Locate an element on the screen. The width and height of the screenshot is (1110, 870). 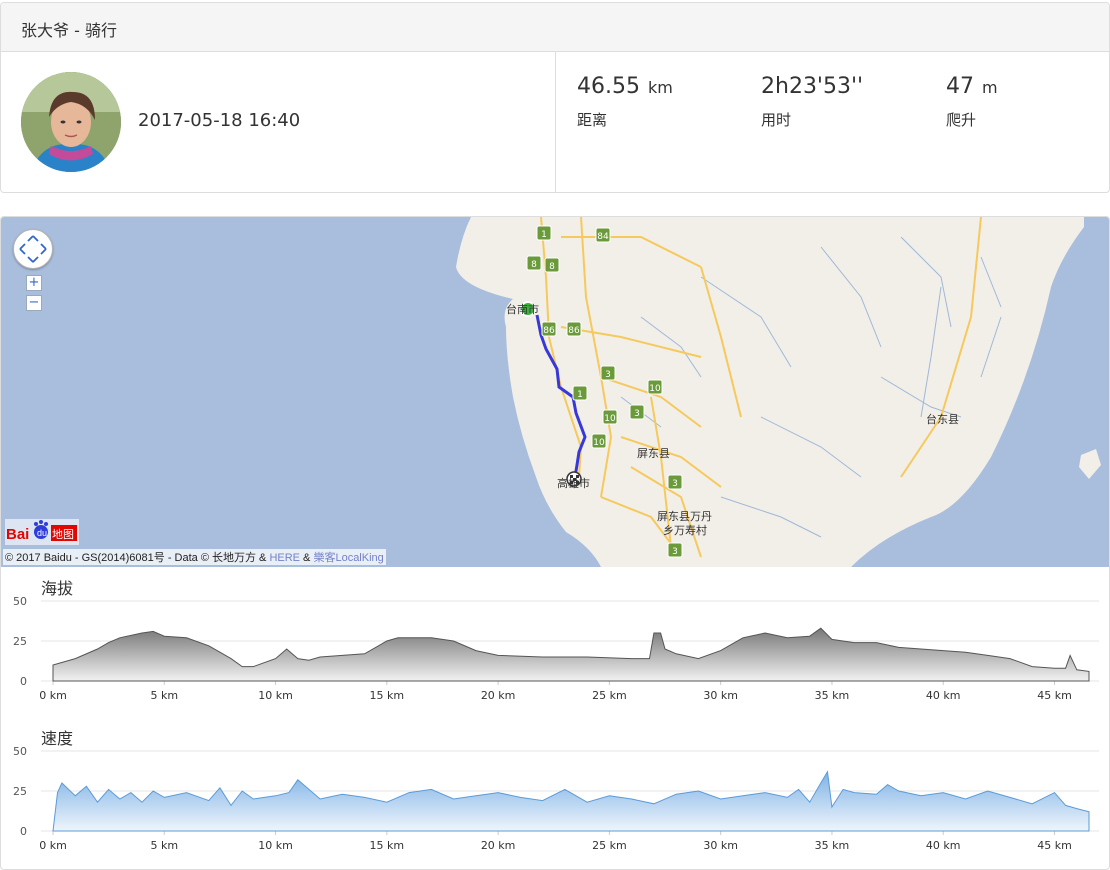
stat-duration: 2h23'53'' 用时 is located at coordinates (812, 102).